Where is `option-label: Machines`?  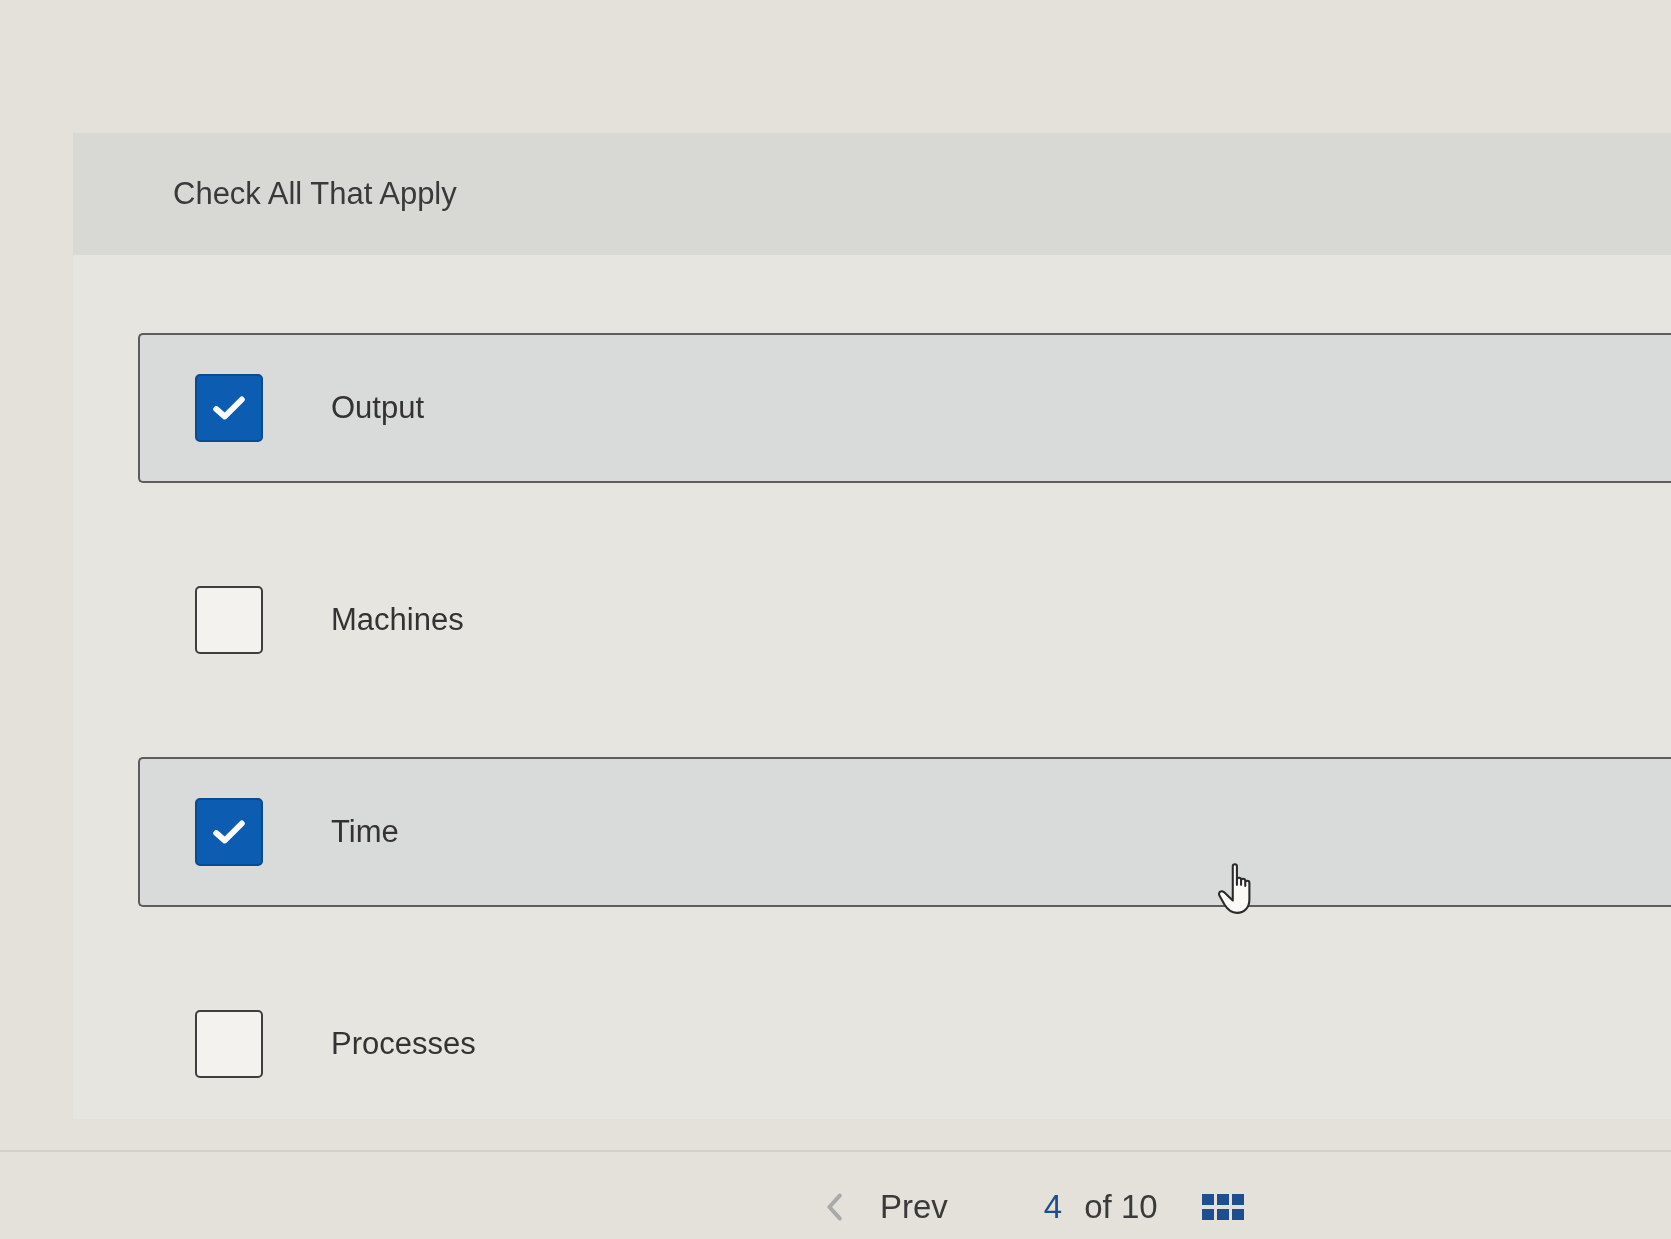 option-label: Machines is located at coordinates (397, 620).